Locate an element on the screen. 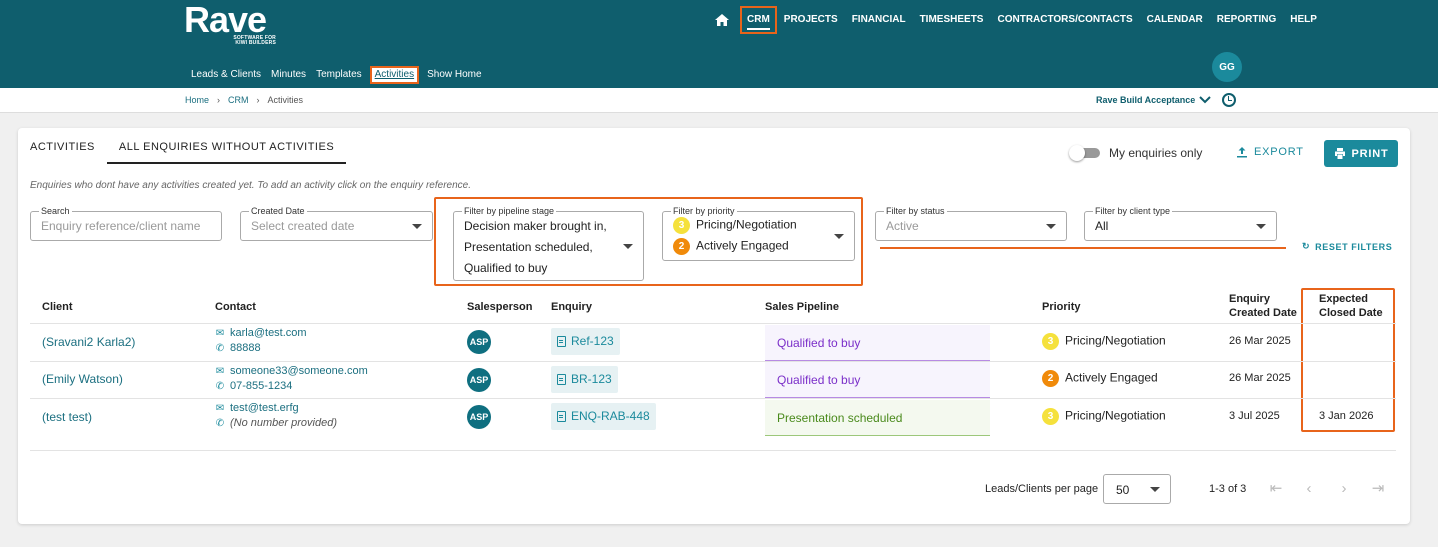 The height and width of the screenshot is (547, 1438). client-type-select: Filter by client type All is located at coordinates (1180, 223).